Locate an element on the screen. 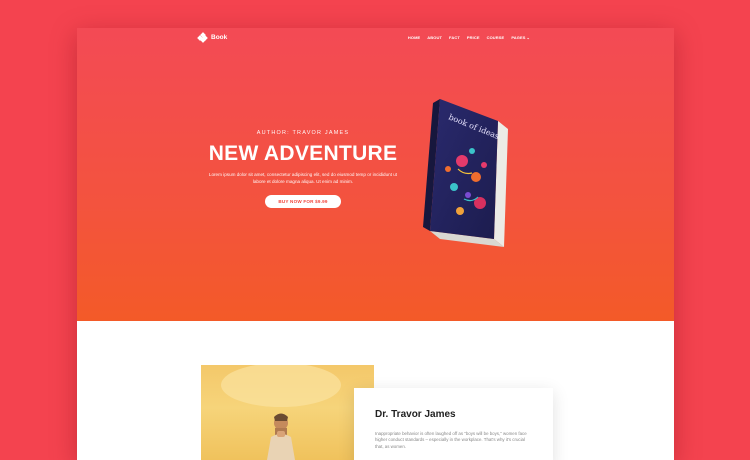 Image resolution: width=750 pixels, height=460 pixels. nav-item-pages: PAGES⌄ is located at coordinates (520, 37).